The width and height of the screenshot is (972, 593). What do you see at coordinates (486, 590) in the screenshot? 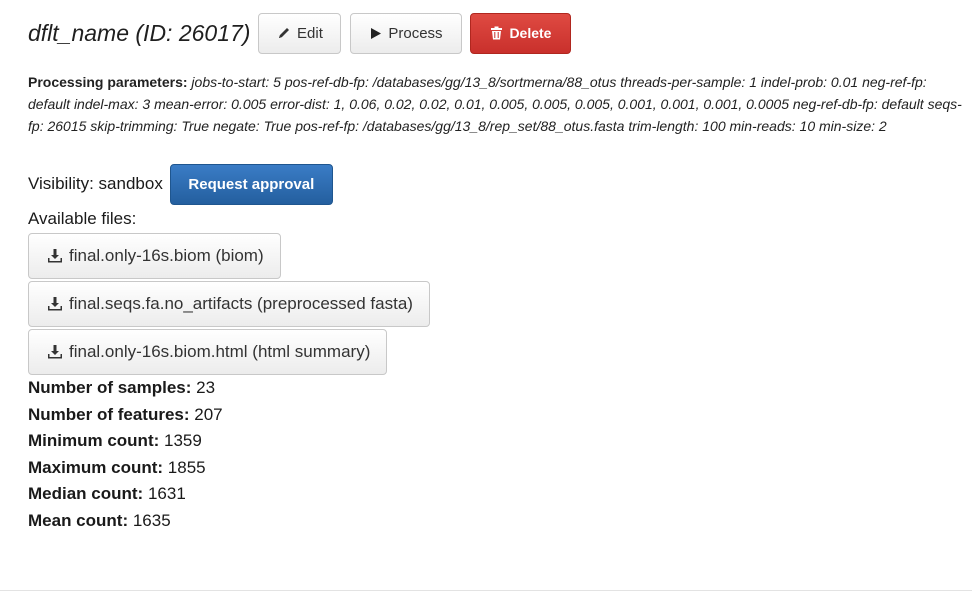
I see `divider` at bounding box center [486, 590].